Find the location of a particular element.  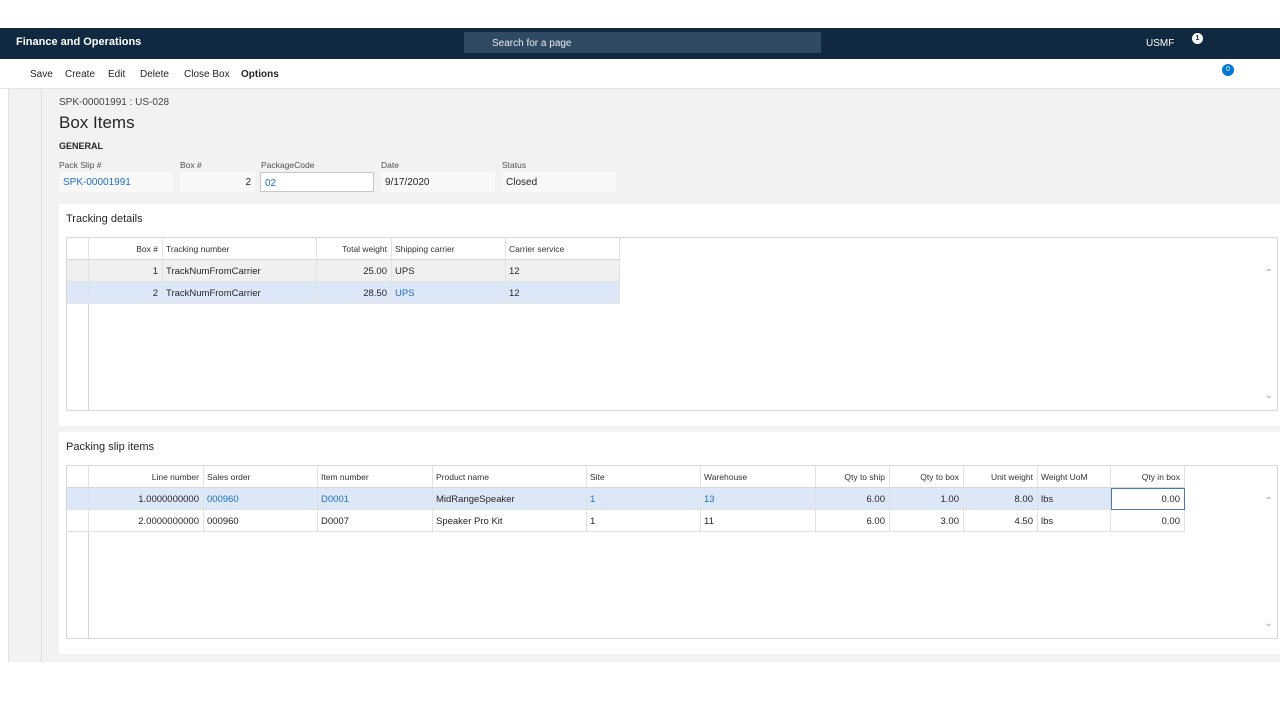

pack-slip-field: SPK-00001991 is located at coordinates (116, 182).